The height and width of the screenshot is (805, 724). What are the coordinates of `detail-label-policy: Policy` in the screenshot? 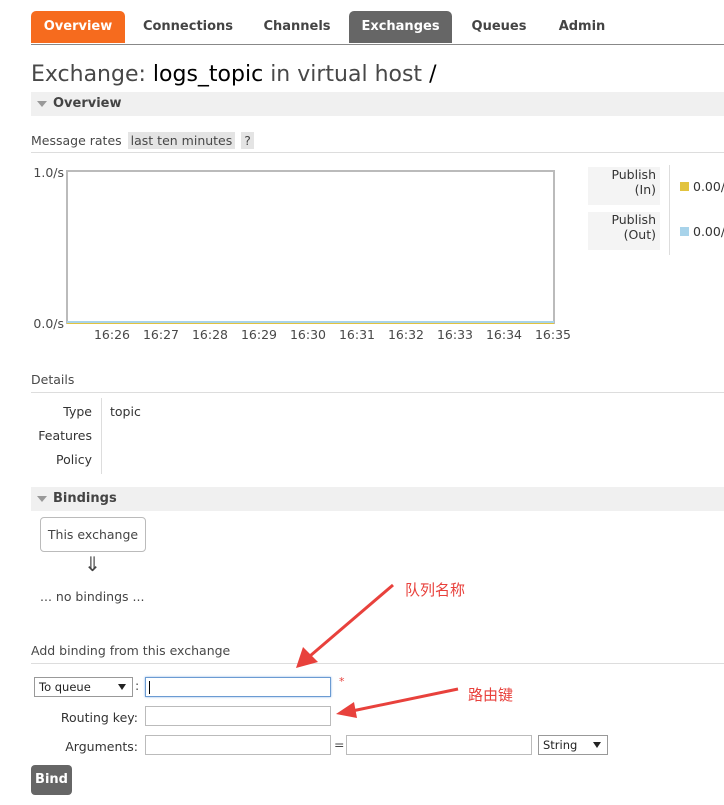 It's located at (74, 459).